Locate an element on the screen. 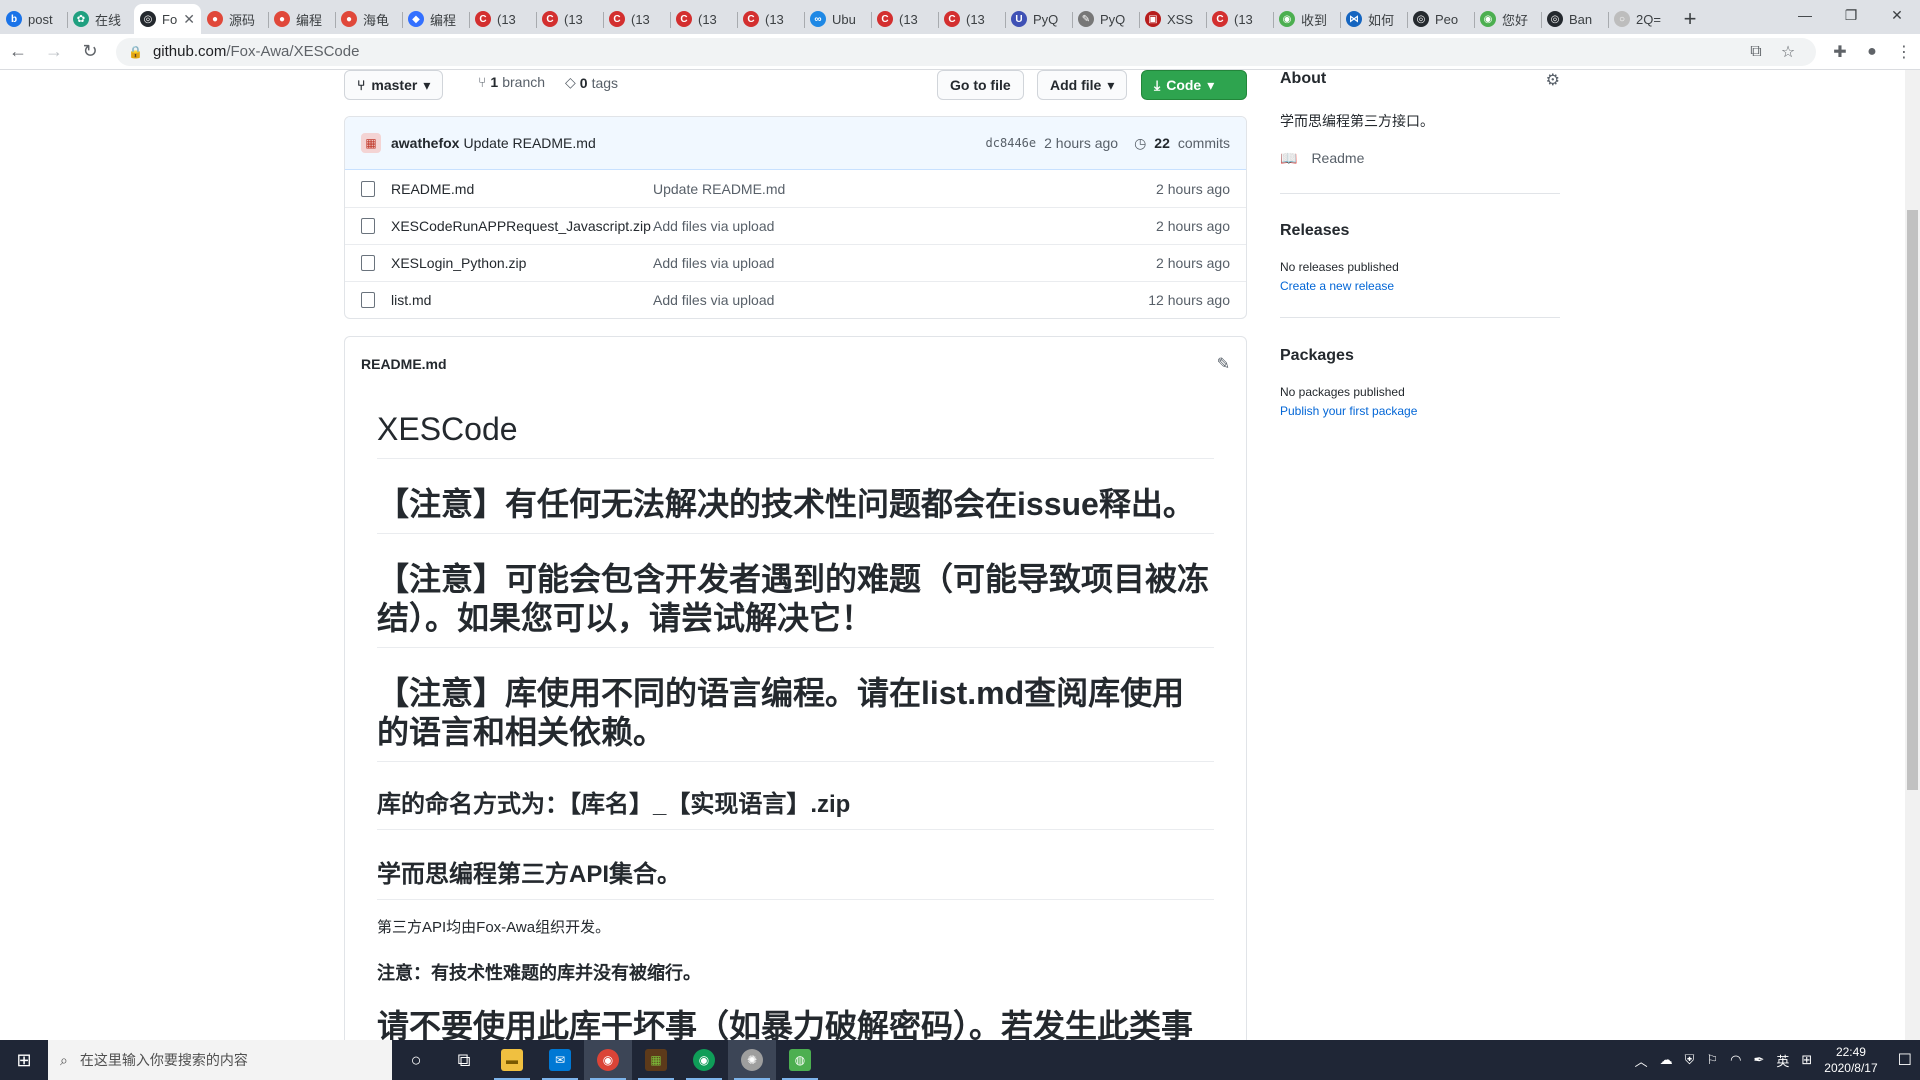 The image size is (1920, 1080). code-button: ⤓ Code ▾ is located at coordinates (1194, 85).